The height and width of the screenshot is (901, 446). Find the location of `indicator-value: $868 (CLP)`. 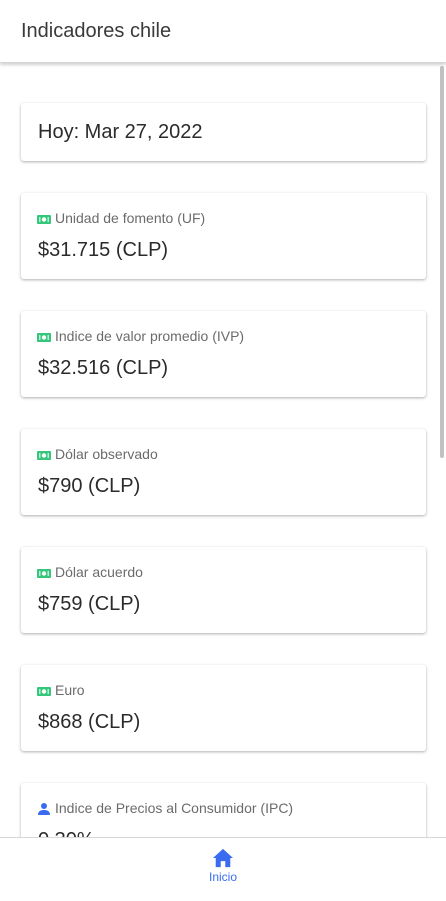

indicator-value: $868 (CLP) is located at coordinates (89, 722).